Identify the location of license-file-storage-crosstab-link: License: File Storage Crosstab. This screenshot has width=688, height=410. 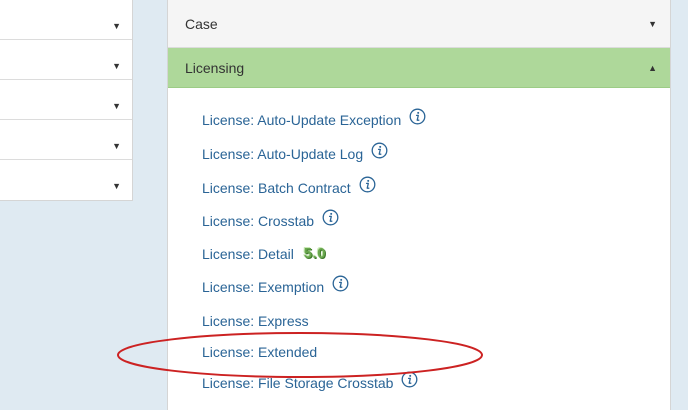
(297, 383).